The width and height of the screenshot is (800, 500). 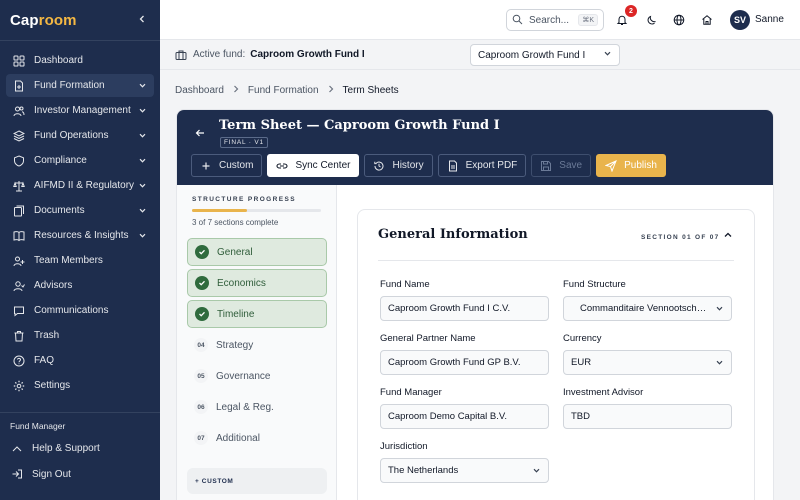 I want to click on sidebar-item-label: Team Members, so click(x=68, y=260).